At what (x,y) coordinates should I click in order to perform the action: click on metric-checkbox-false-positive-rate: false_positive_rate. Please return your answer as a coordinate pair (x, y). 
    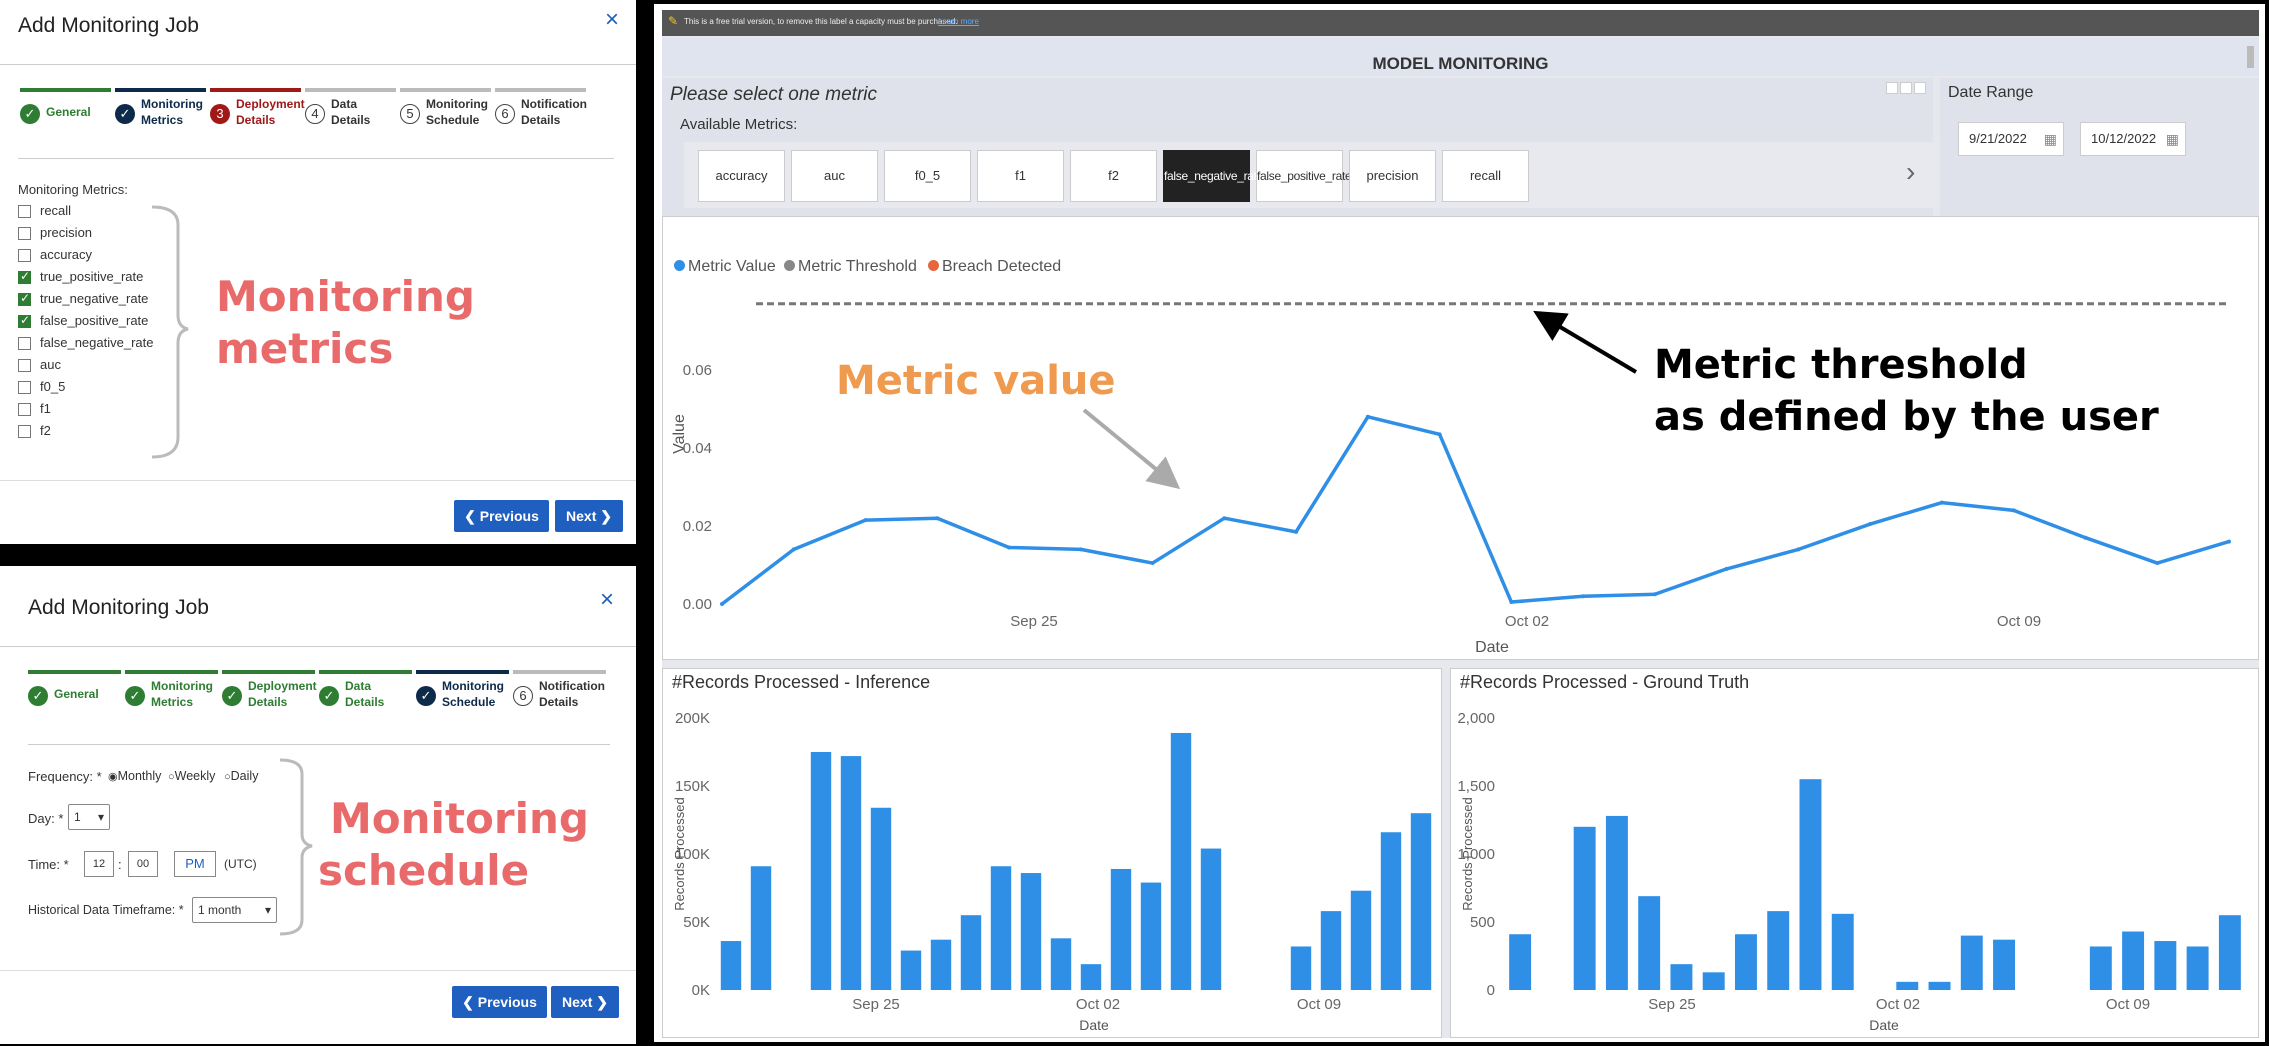
    Looking at the image, I should click on (93, 322).